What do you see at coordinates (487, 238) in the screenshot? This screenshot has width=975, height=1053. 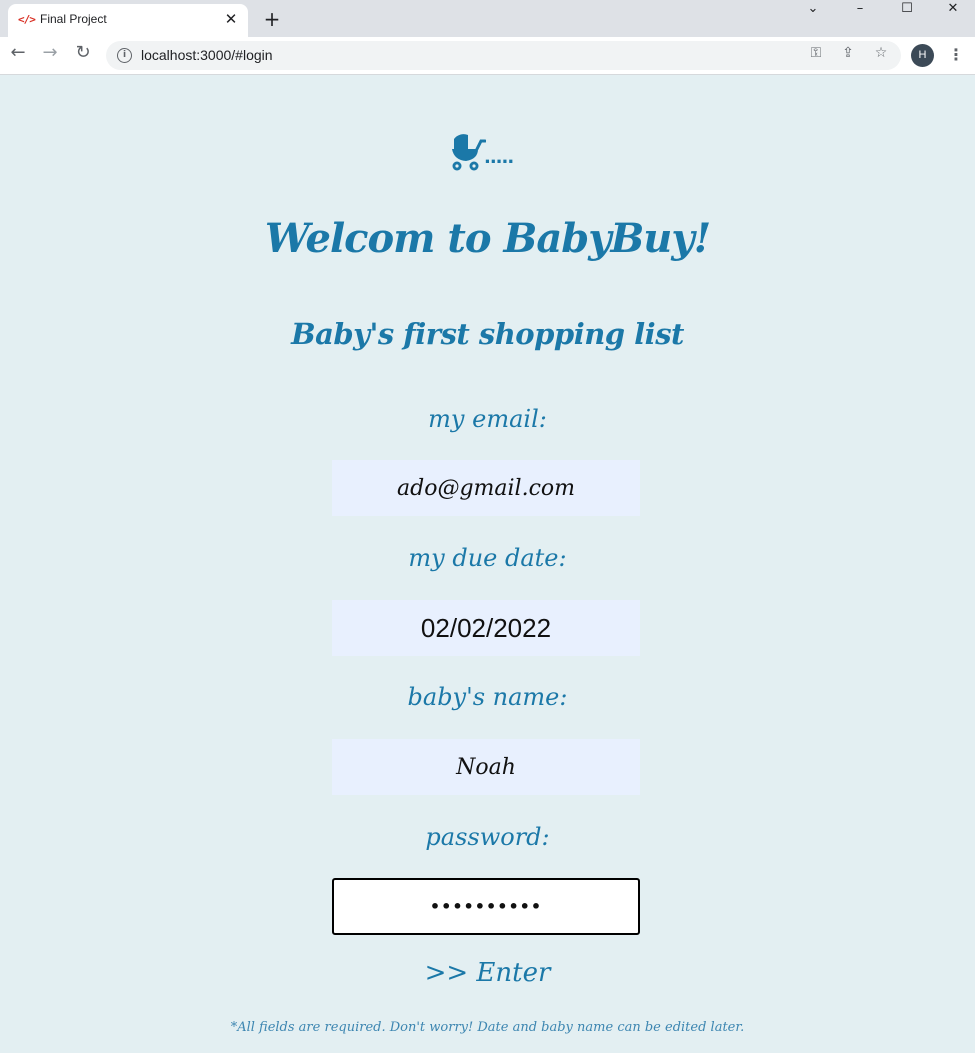 I see `page-title: Welcom to BabyBuy!` at bounding box center [487, 238].